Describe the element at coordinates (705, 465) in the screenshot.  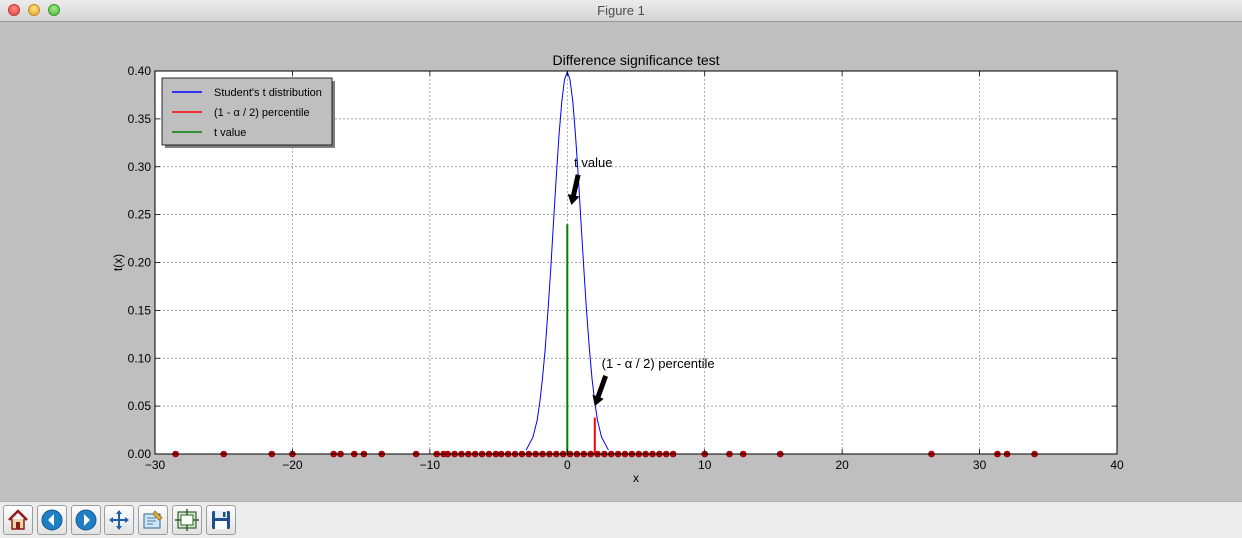
I see `x-tick-label: 10` at that location.